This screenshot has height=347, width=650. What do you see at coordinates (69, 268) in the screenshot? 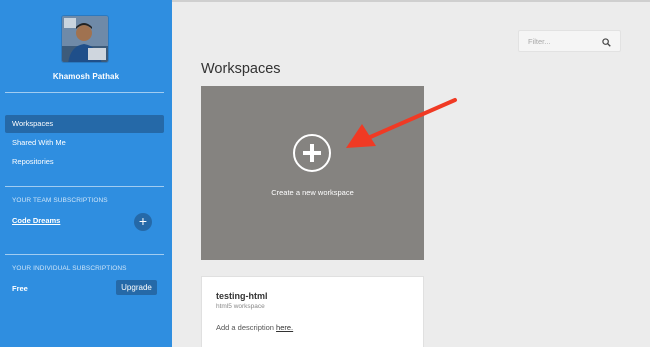
I see `individual-subscriptions-label: YOUR INDIVIDUAL SUBSCRIPTIONS` at bounding box center [69, 268].